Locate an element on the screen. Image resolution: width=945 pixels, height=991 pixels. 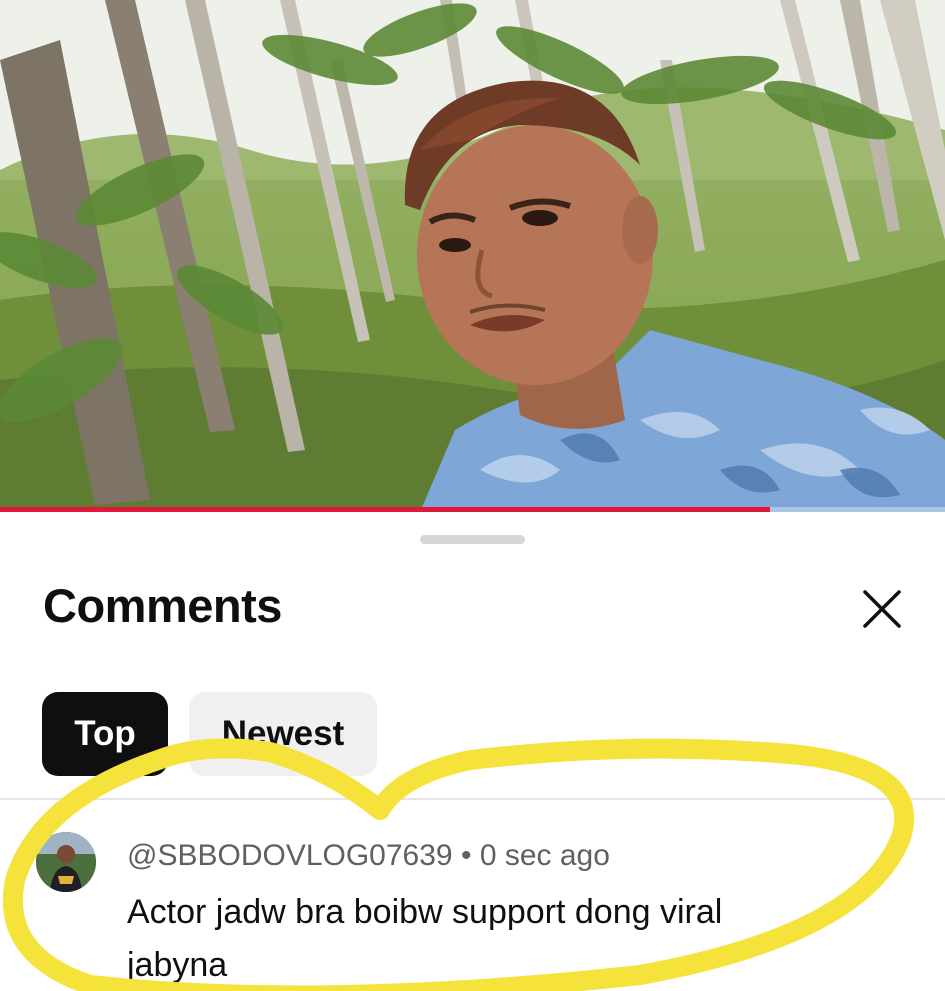
close-button is located at coordinates (882, 609).